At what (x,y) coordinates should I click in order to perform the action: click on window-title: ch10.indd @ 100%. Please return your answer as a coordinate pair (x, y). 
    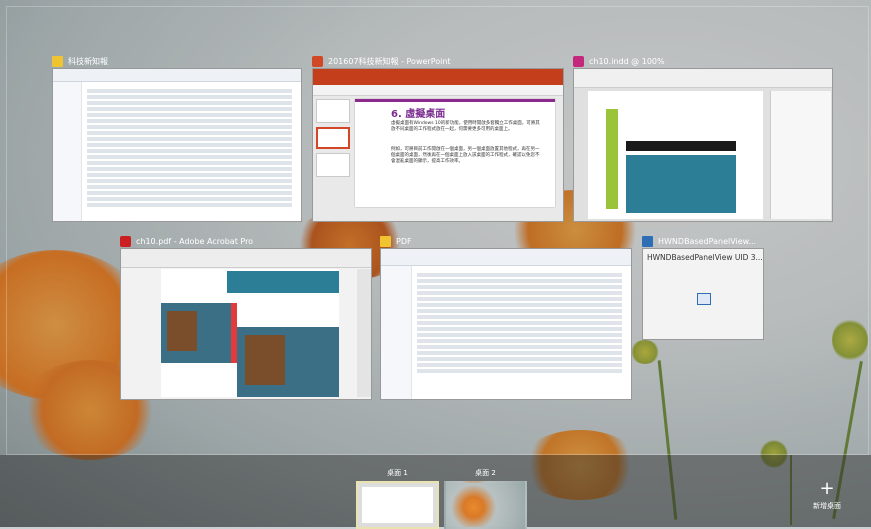
    Looking at the image, I should click on (627, 61).